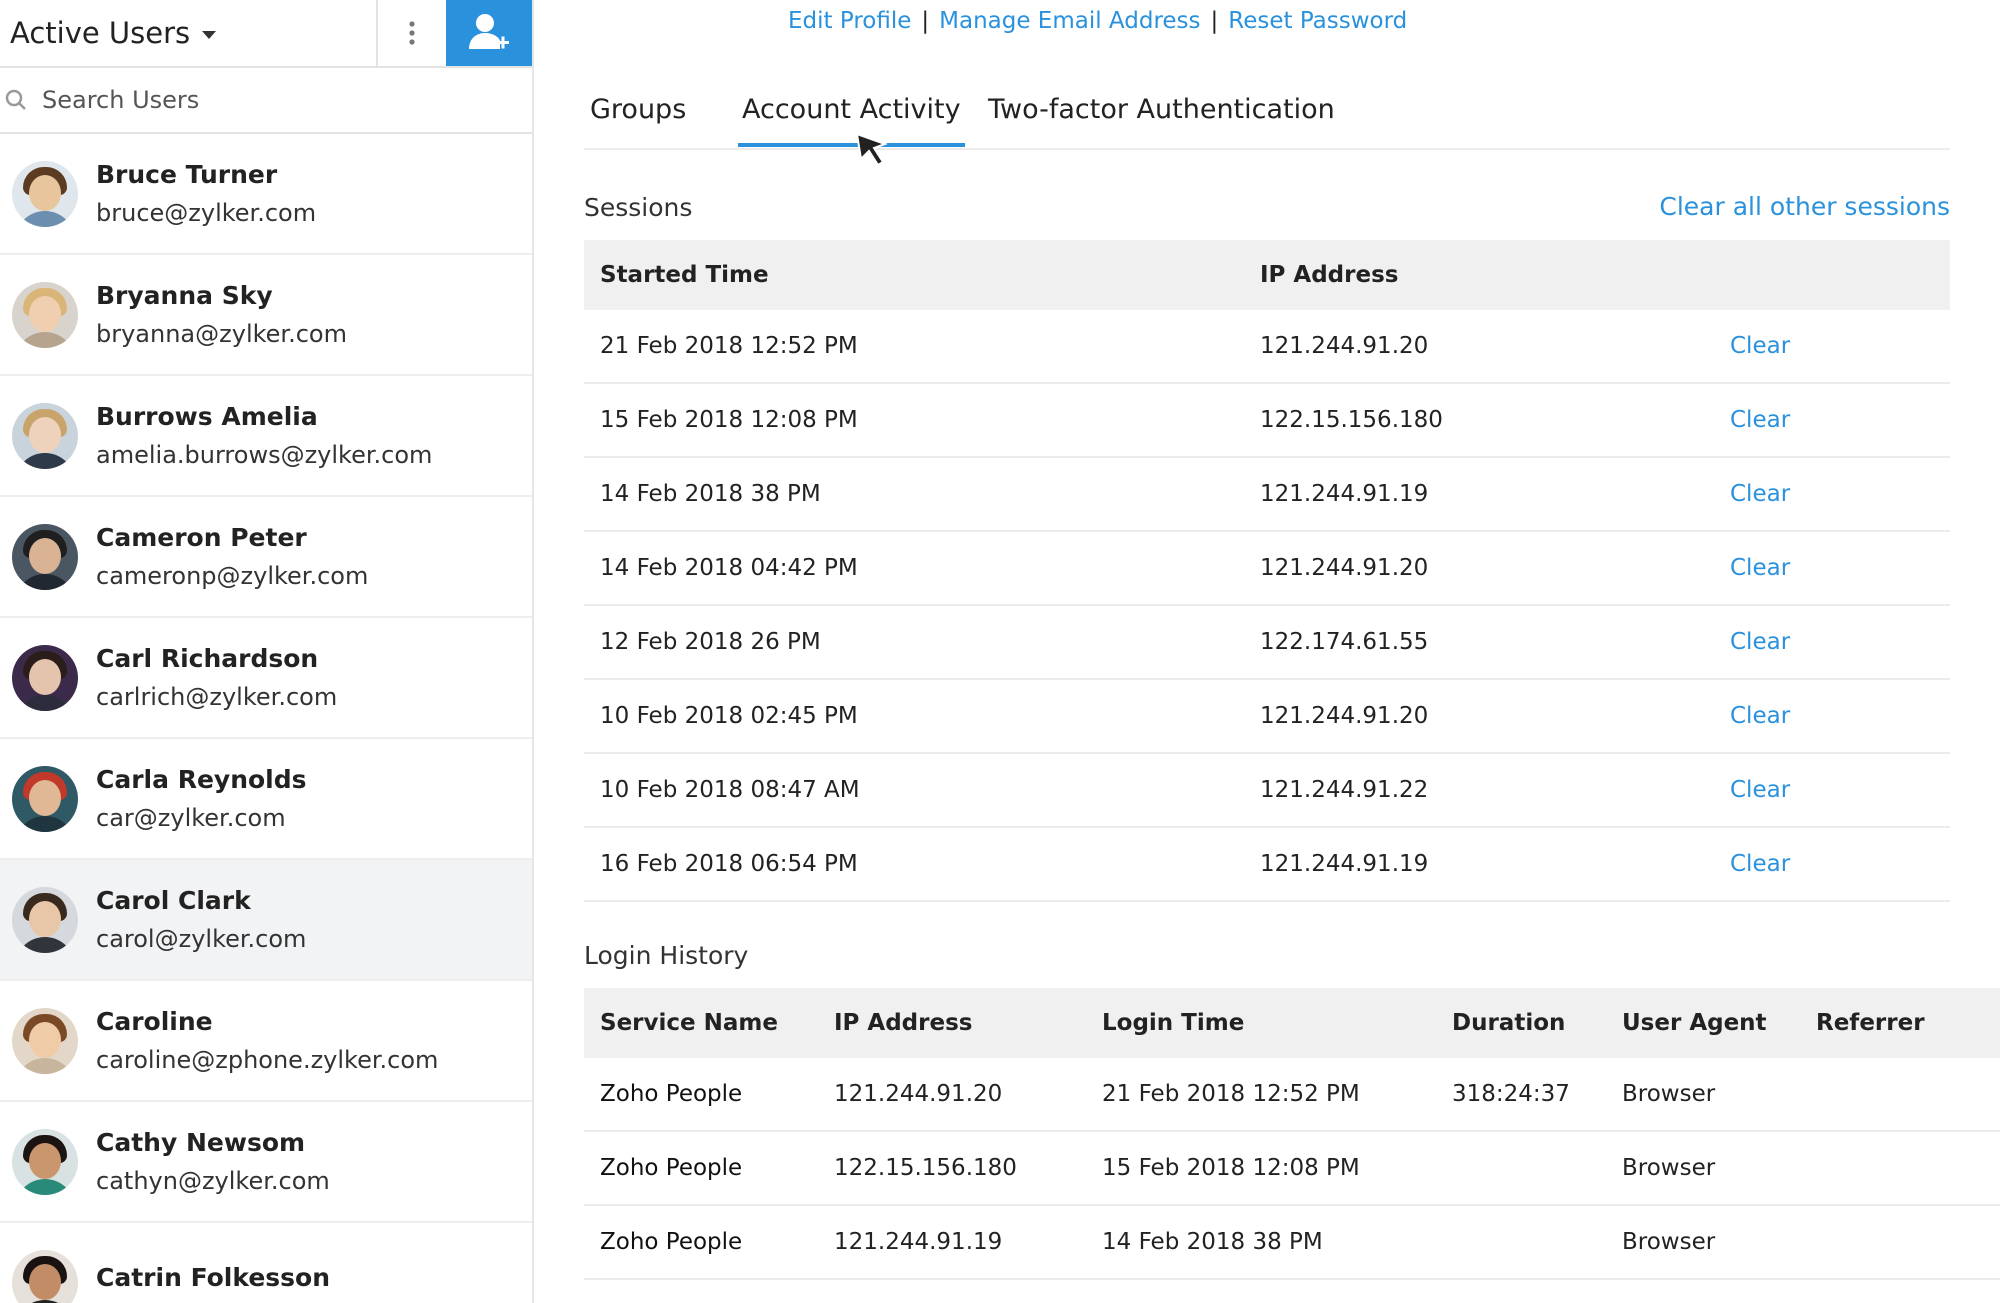 This screenshot has height=1303, width=2000. Describe the element at coordinates (266, 194) in the screenshot. I see `user-list-item: Bruce Turner bruce@zylker.com` at that location.